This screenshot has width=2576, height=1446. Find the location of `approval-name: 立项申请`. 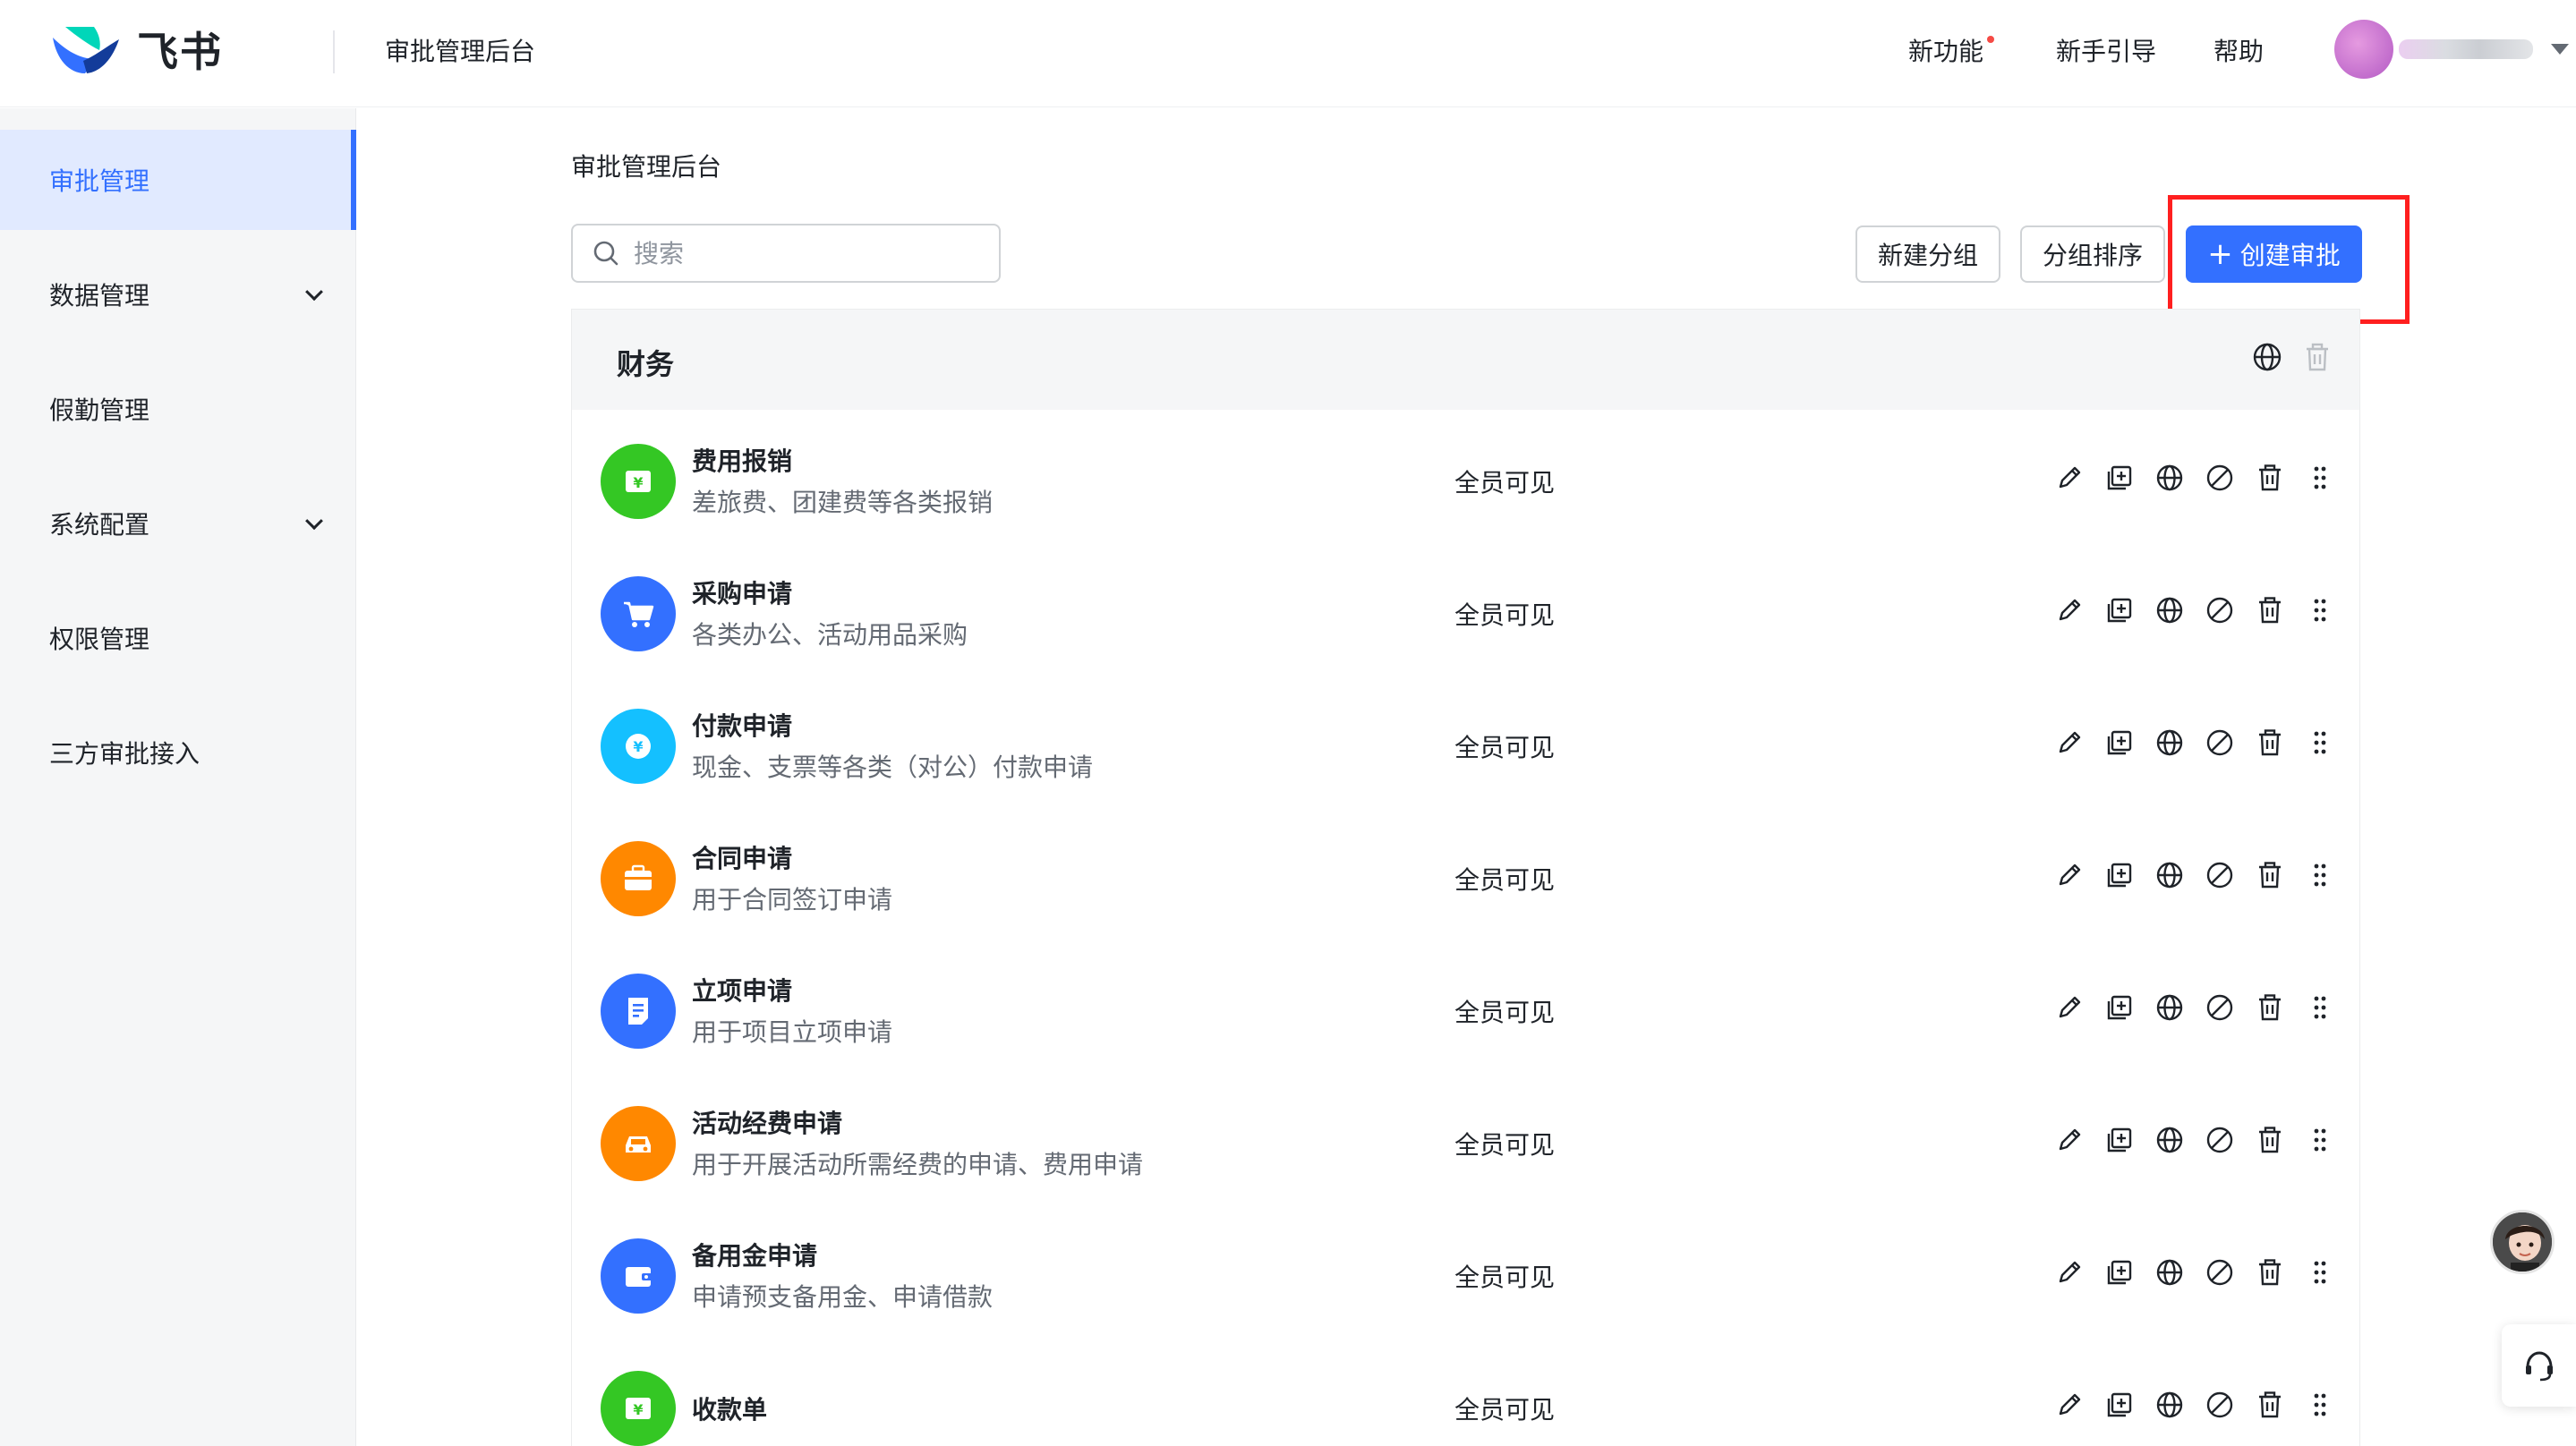

approval-name: 立项申请 is located at coordinates (742, 990).